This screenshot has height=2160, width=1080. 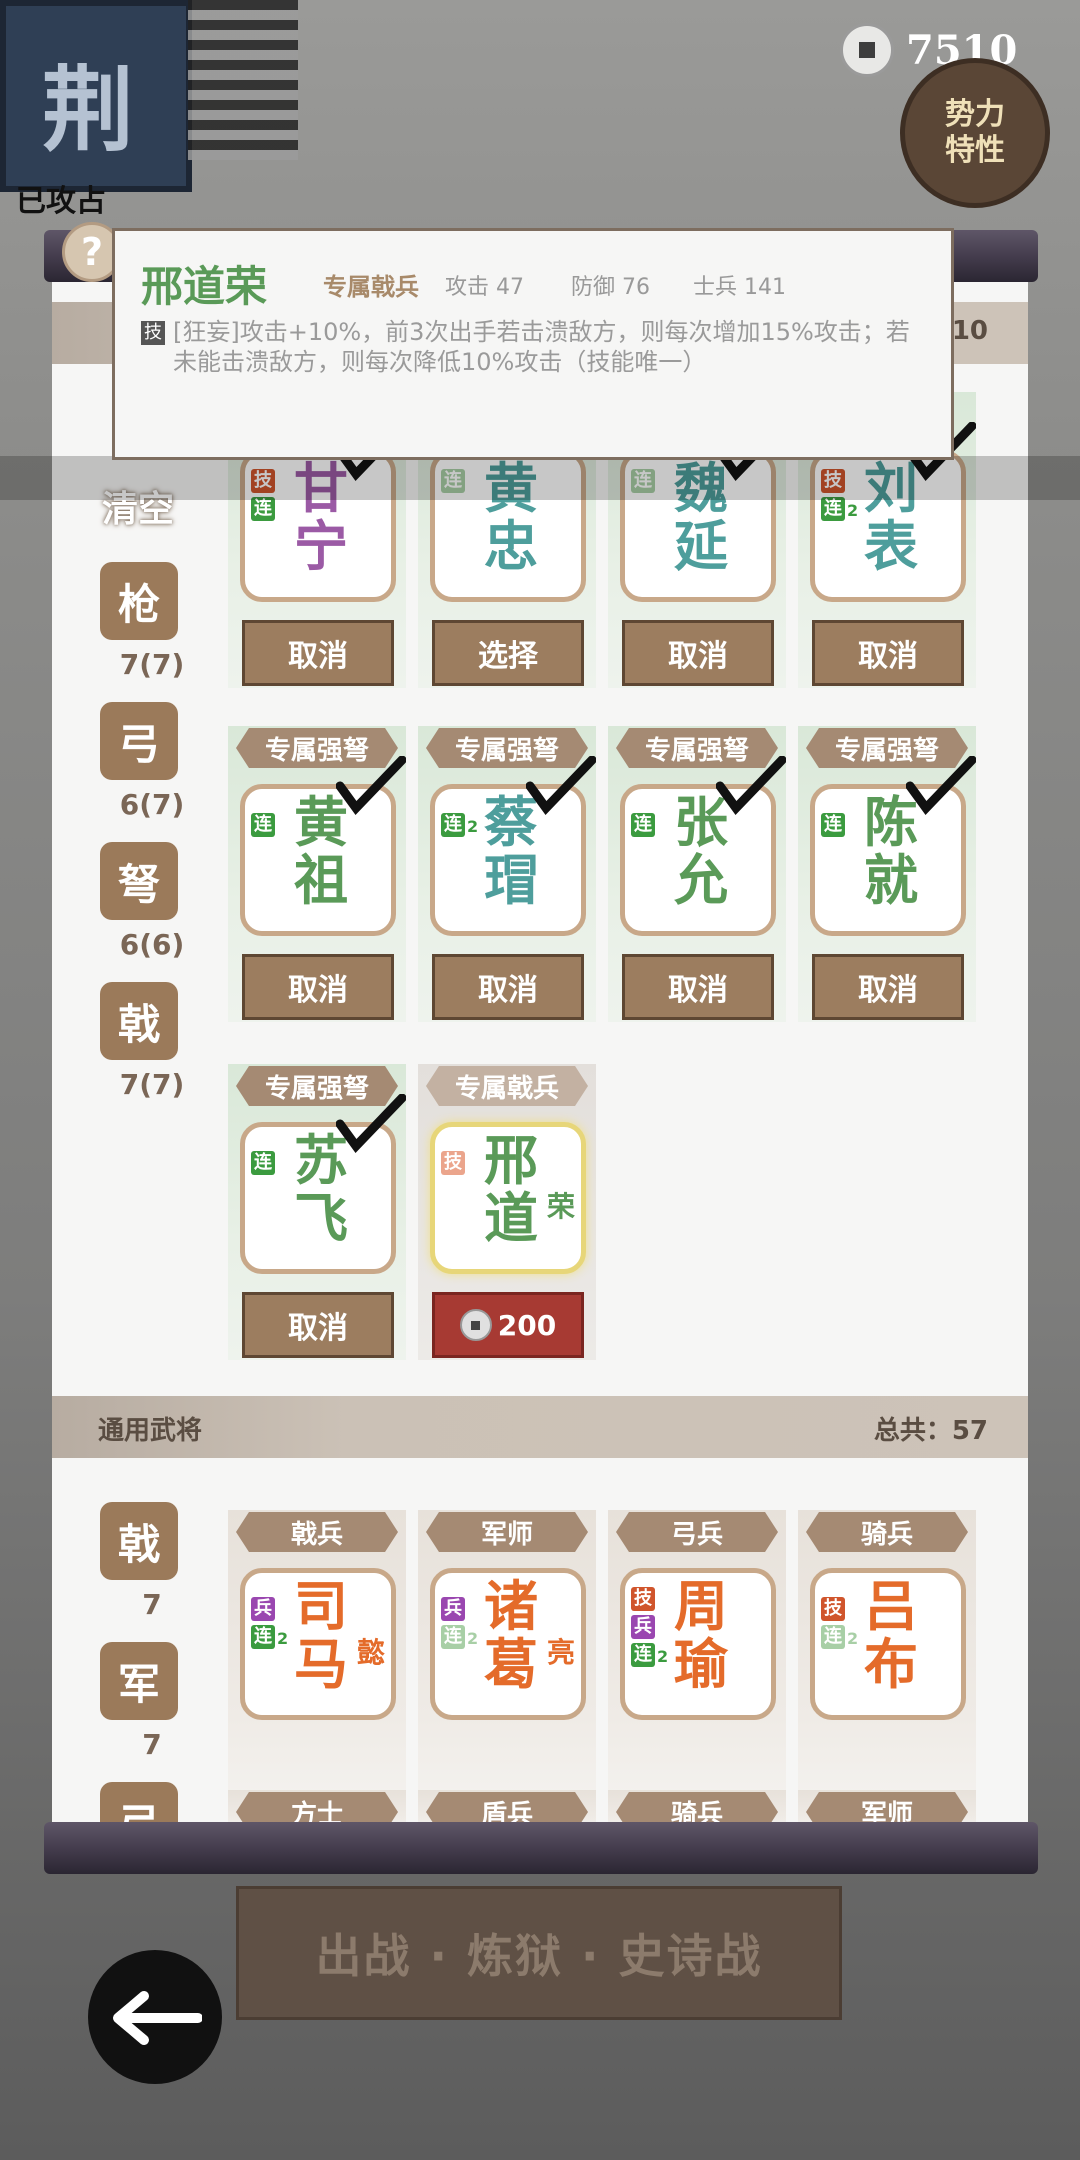 What do you see at coordinates (371, 287) in the screenshot?
I see `tooltip-type: 专属戟兵` at bounding box center [371, 287].